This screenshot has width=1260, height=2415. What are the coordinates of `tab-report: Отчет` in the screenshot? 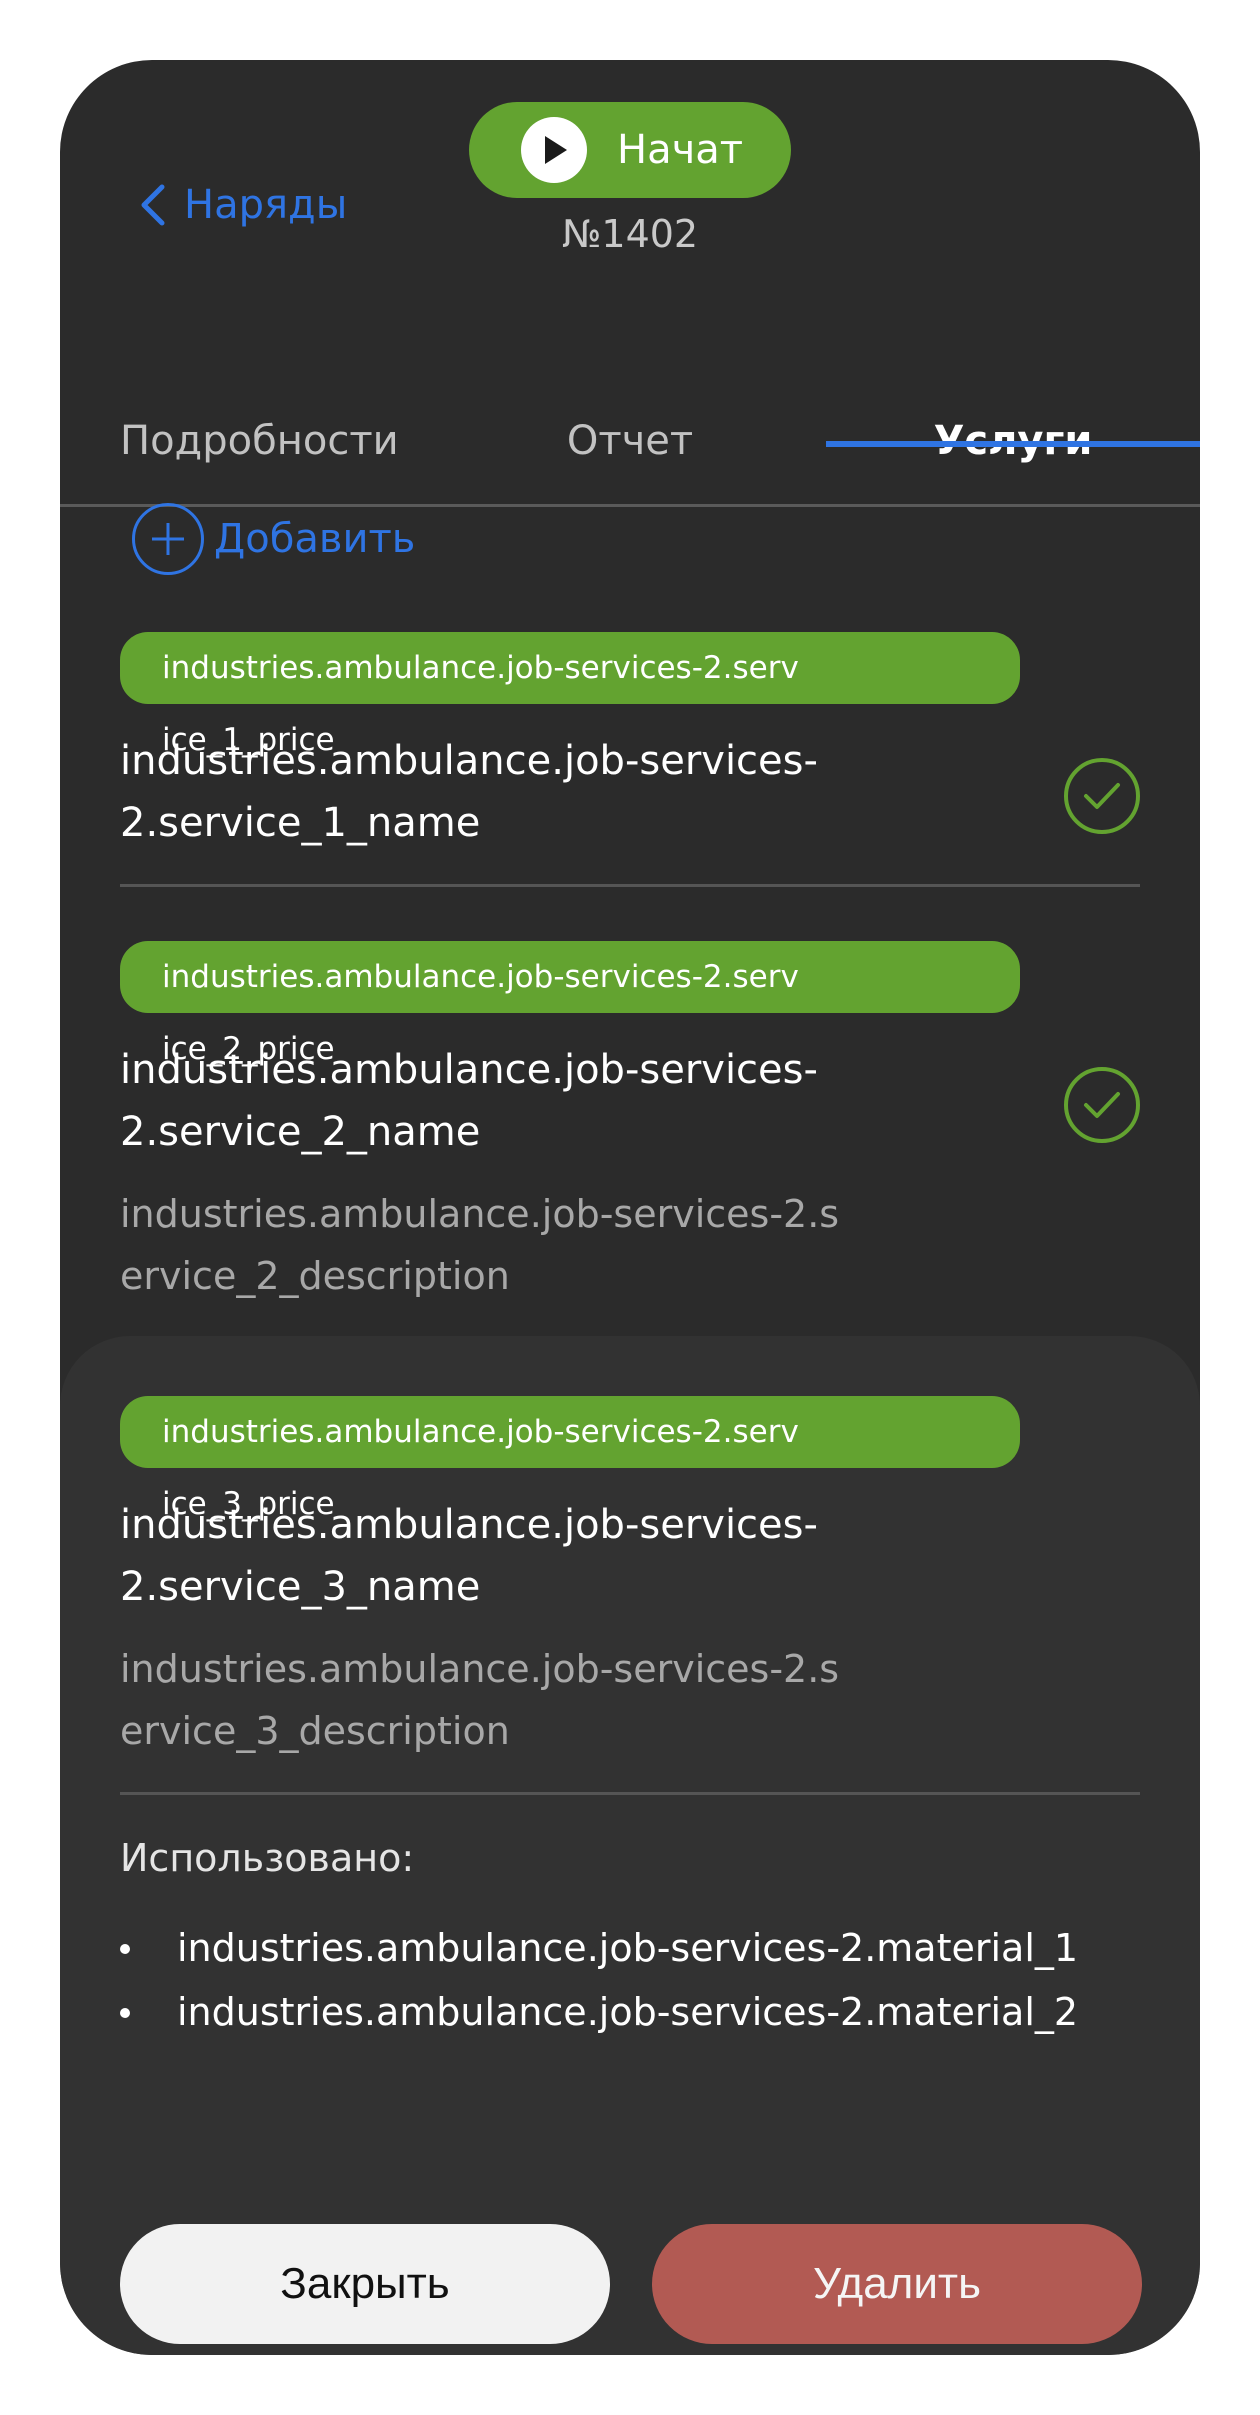 It's located at (630, 441).